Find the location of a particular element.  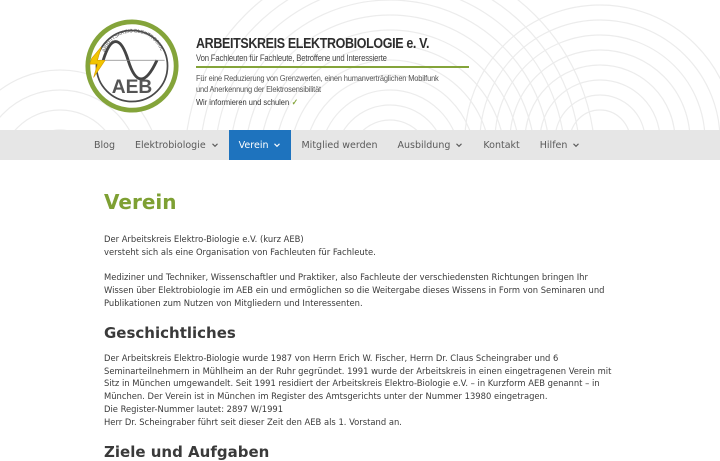

nav-item-label: Mitglied werden is located at coordinates (339, 145).